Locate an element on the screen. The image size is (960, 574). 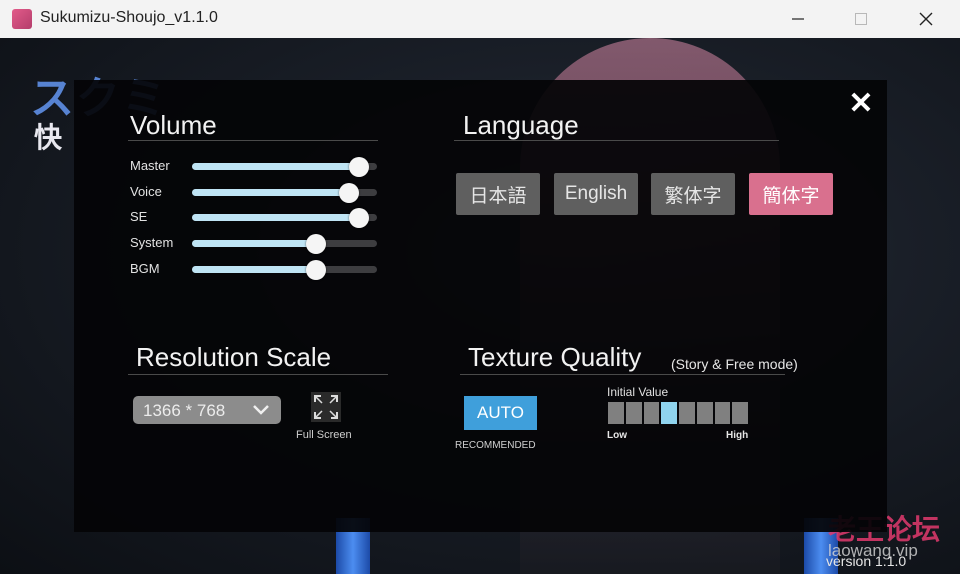
volume-heading: Volume is located at coordinates (173, 125).